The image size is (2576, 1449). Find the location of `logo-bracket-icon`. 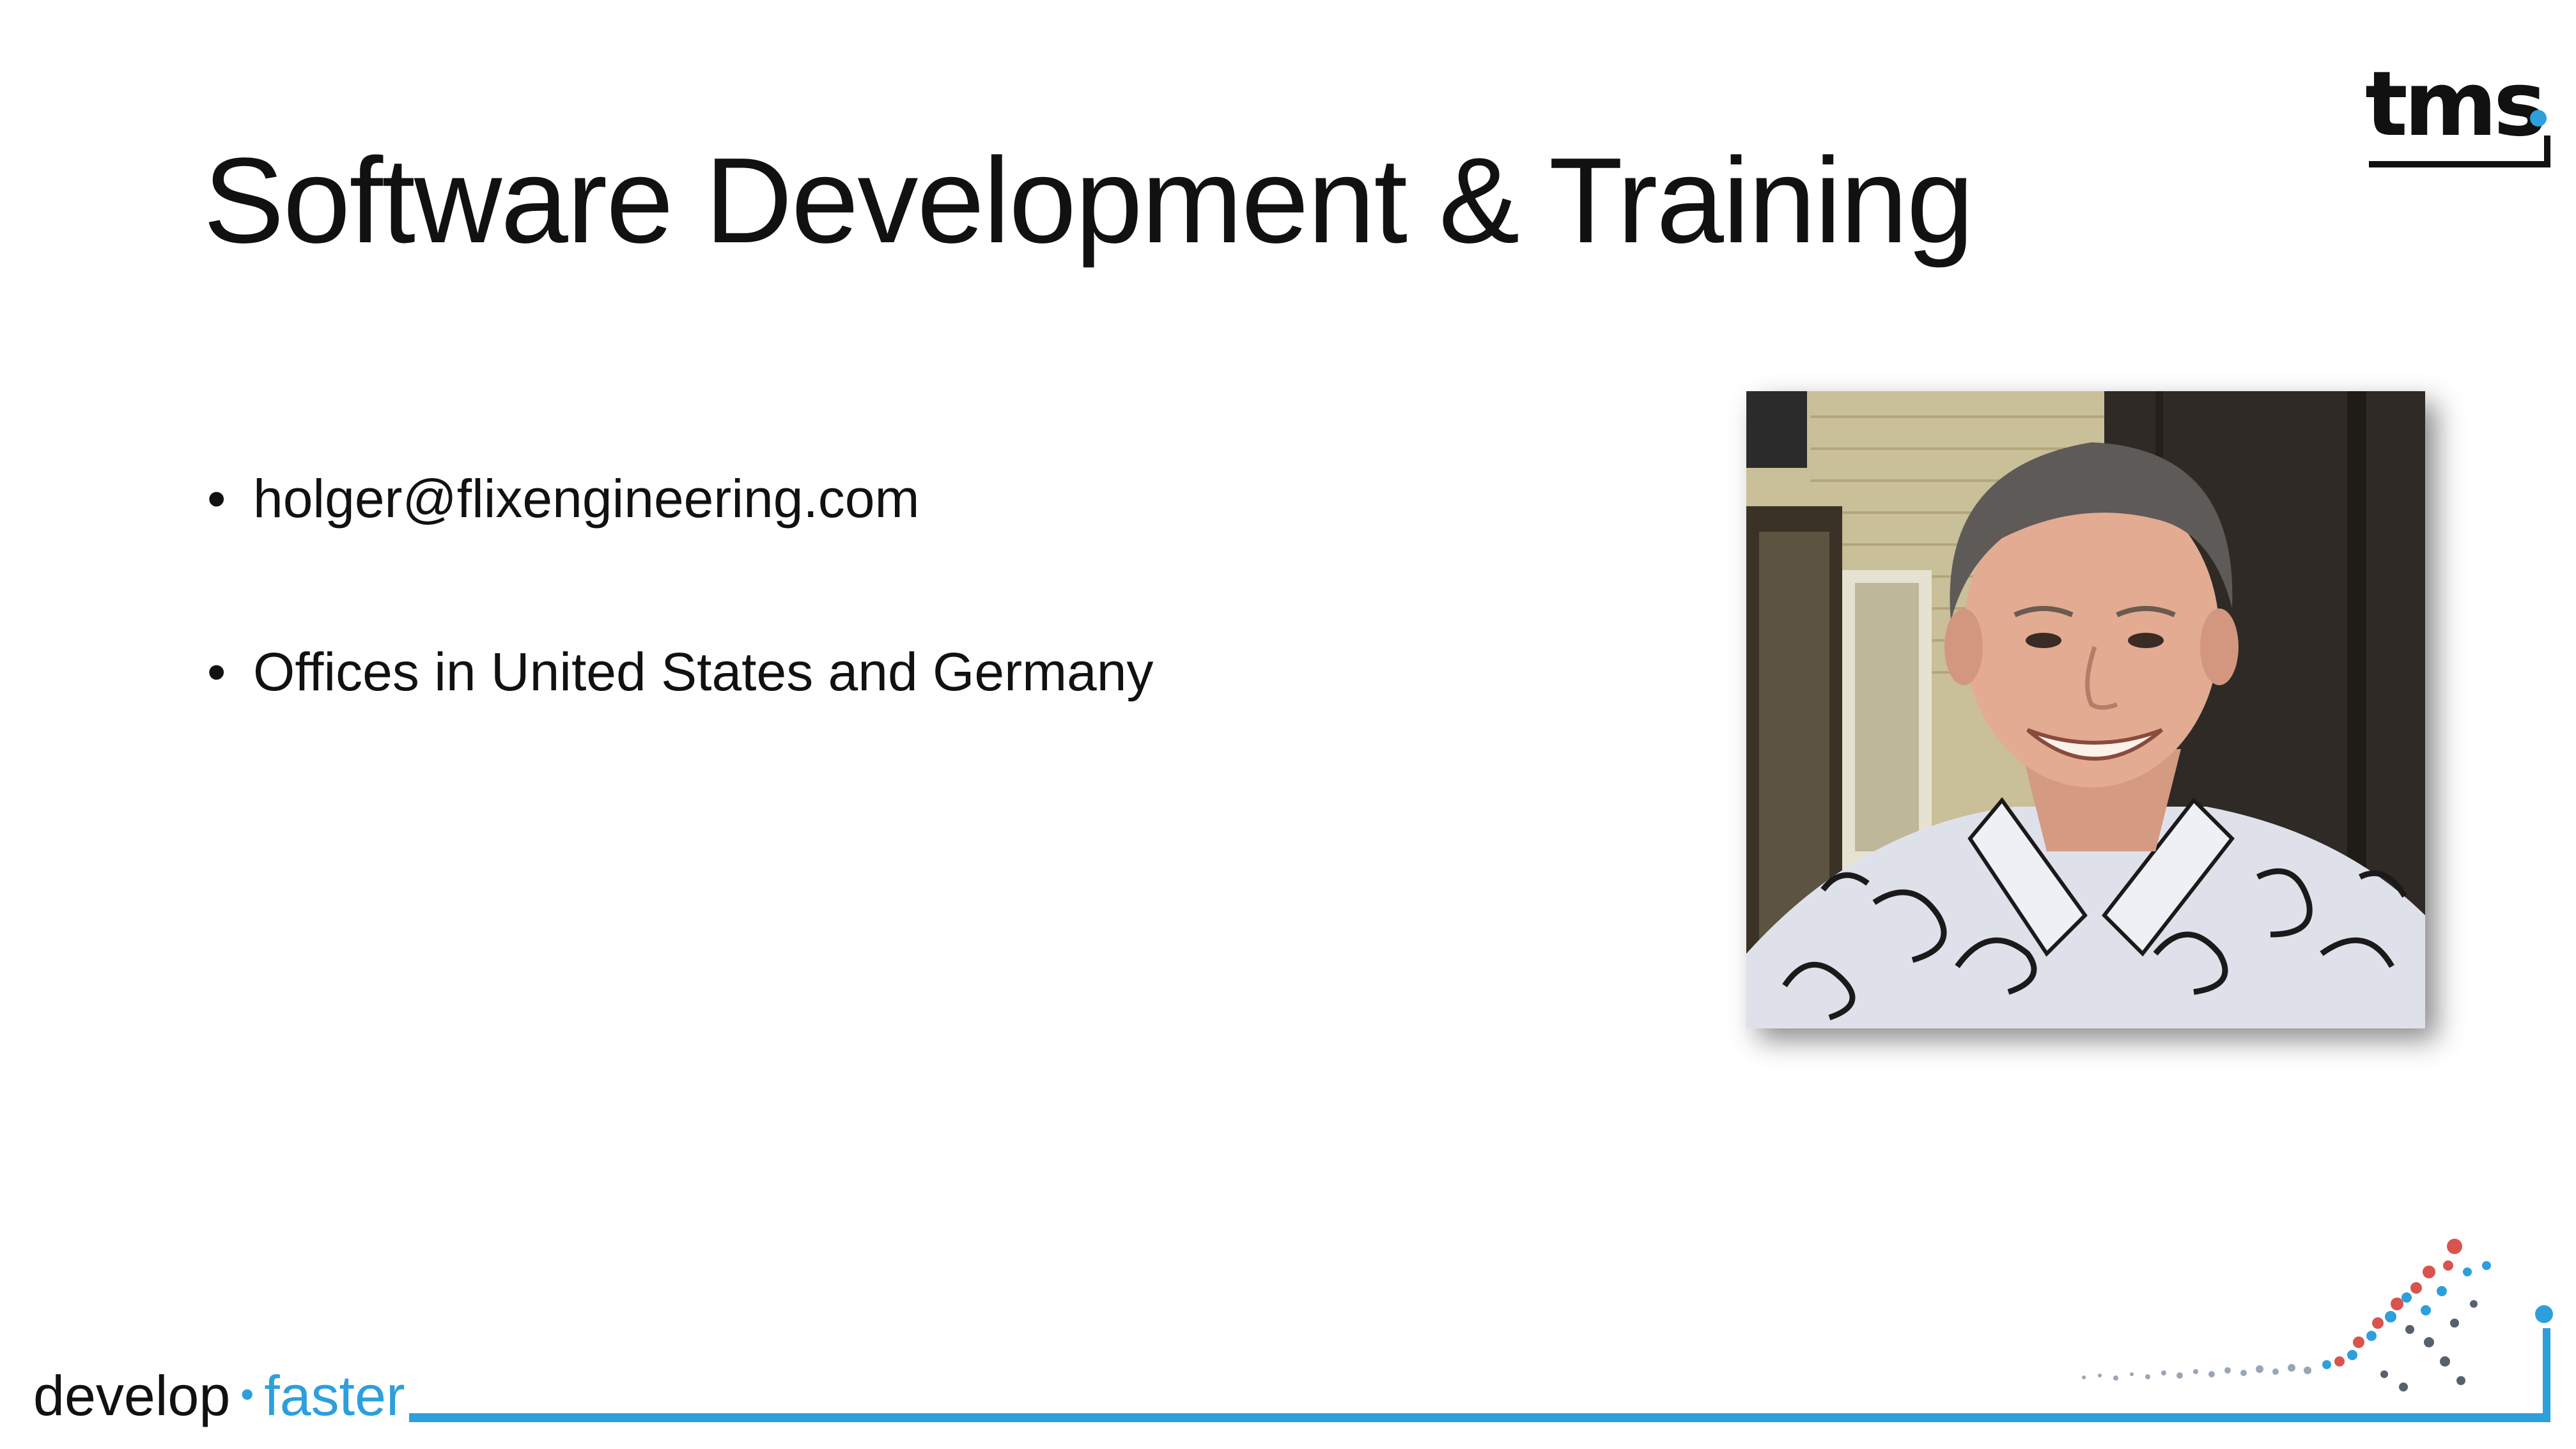

logo-bracket-icon is located at coordinates (2460, 151).